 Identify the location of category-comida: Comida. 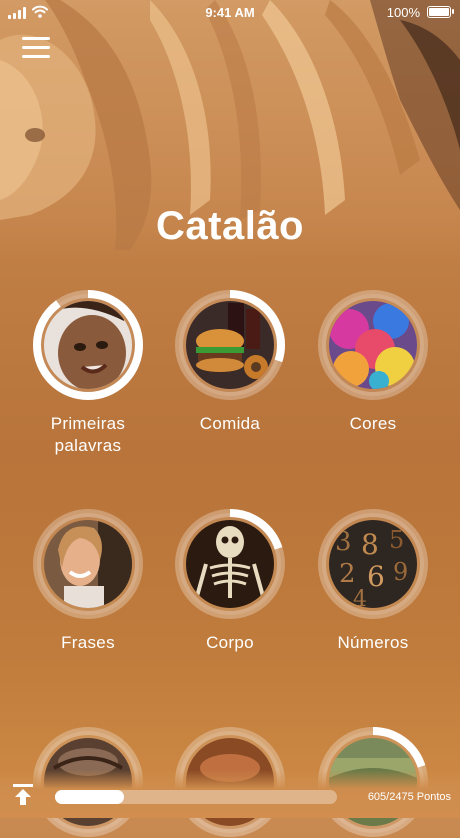
(230, 362).